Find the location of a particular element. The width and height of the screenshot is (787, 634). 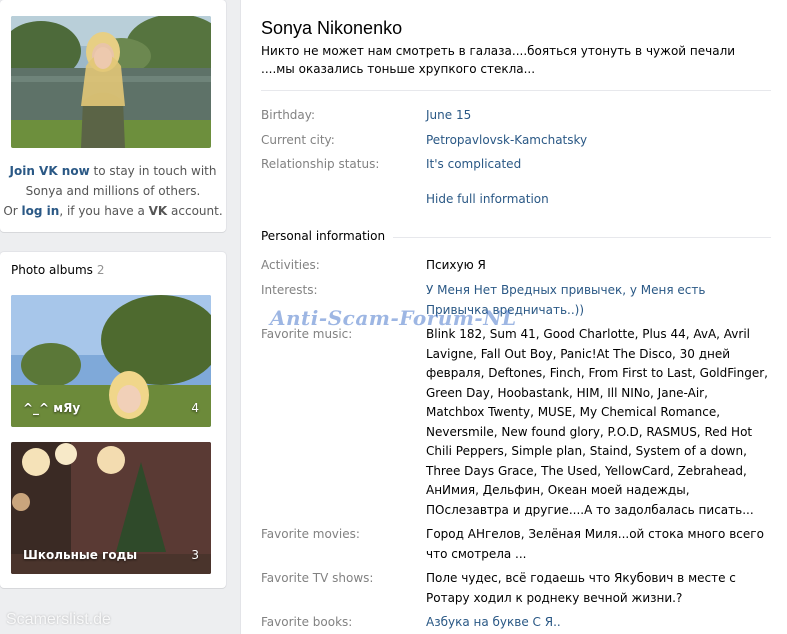

albums-title: Photo albums is located at coordinates (52, 270).